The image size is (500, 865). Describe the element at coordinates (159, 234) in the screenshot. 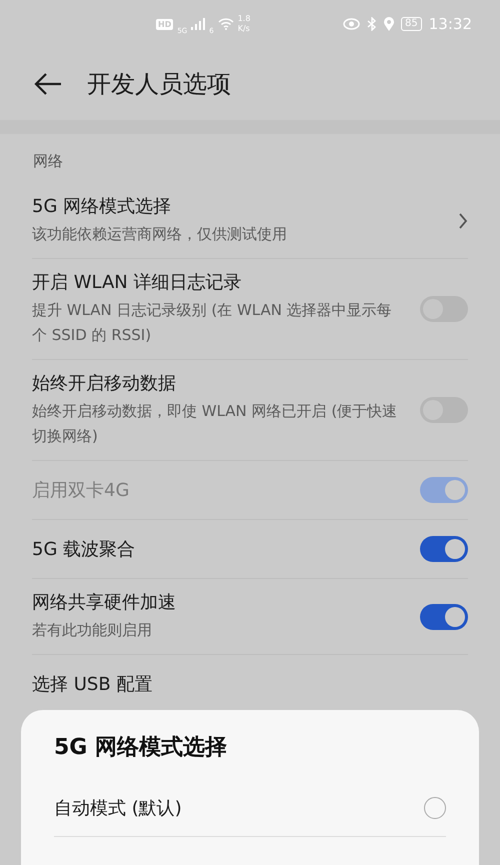

I see `setting-description: 该功能依赖运营商网络，仅供测试使用` at that location.